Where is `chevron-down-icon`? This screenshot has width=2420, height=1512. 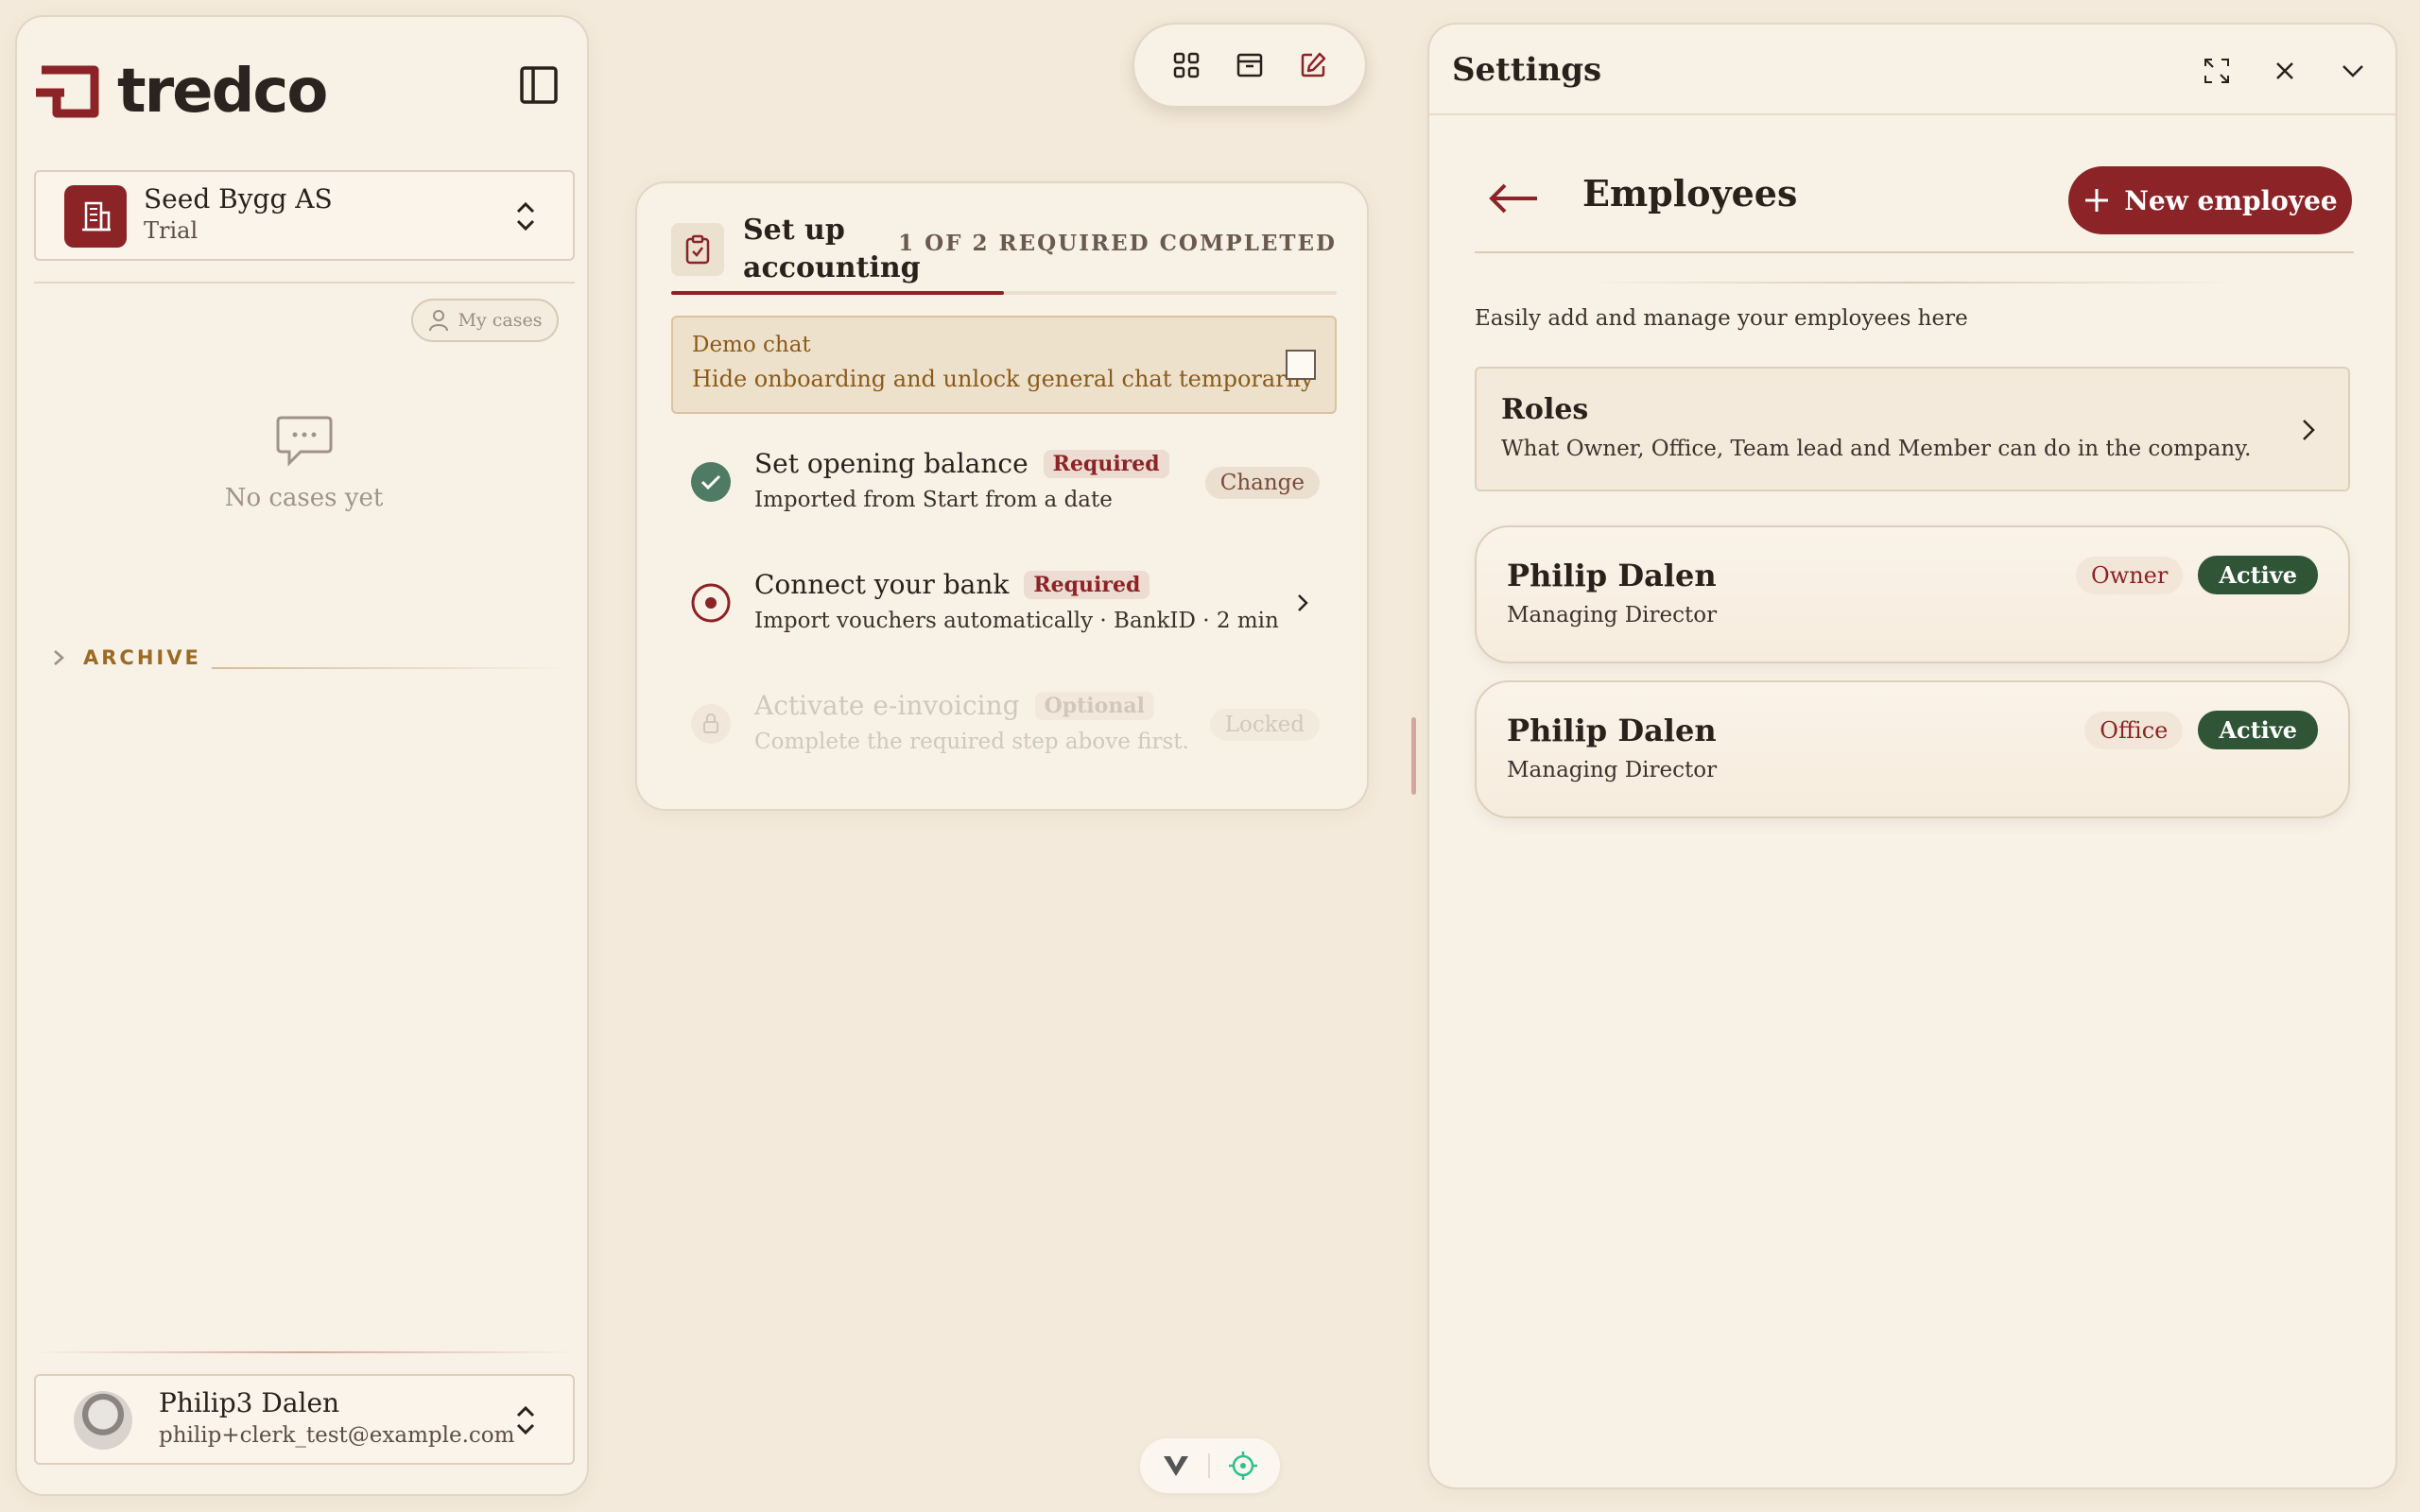
chevron-down-icon is located at coordinates (2353, 71).